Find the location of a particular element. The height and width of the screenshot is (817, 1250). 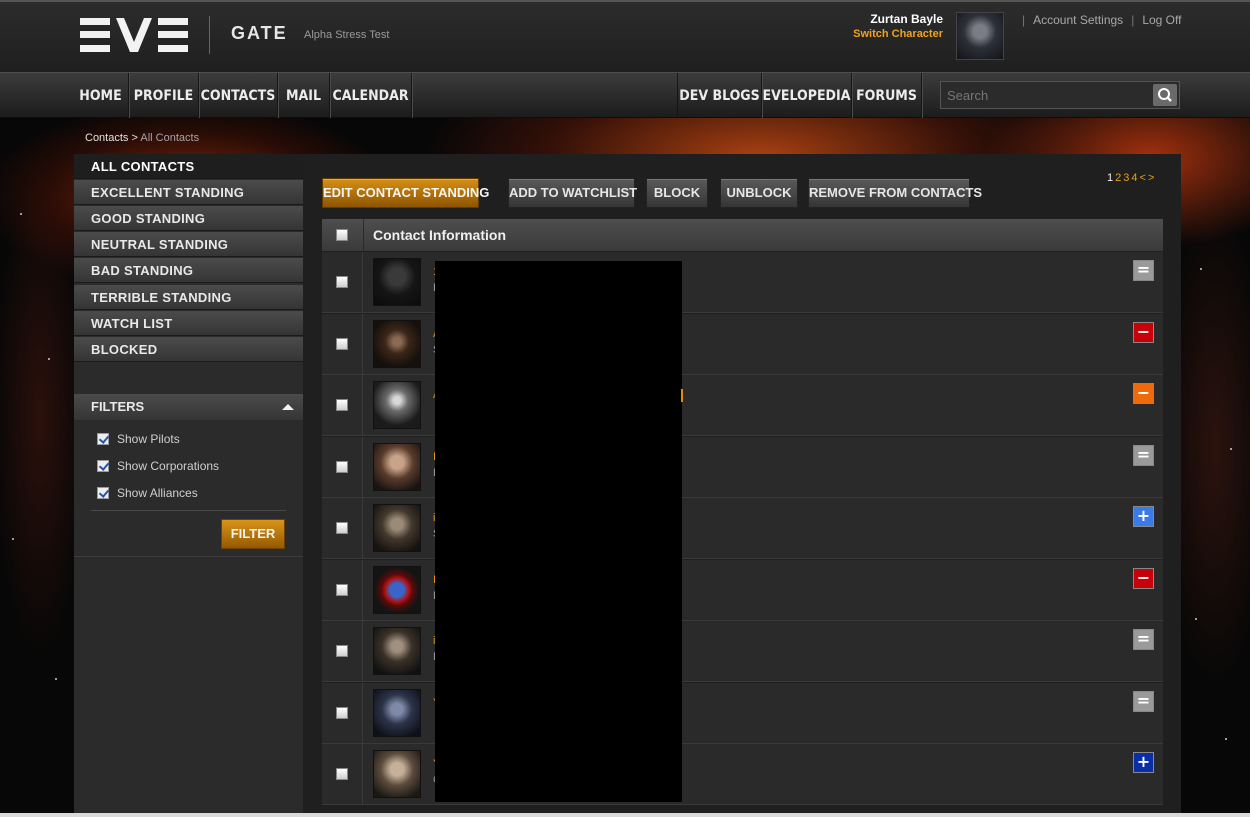

gate-subtitle: Alpha Stress Test is located at coordinates (347, 35).